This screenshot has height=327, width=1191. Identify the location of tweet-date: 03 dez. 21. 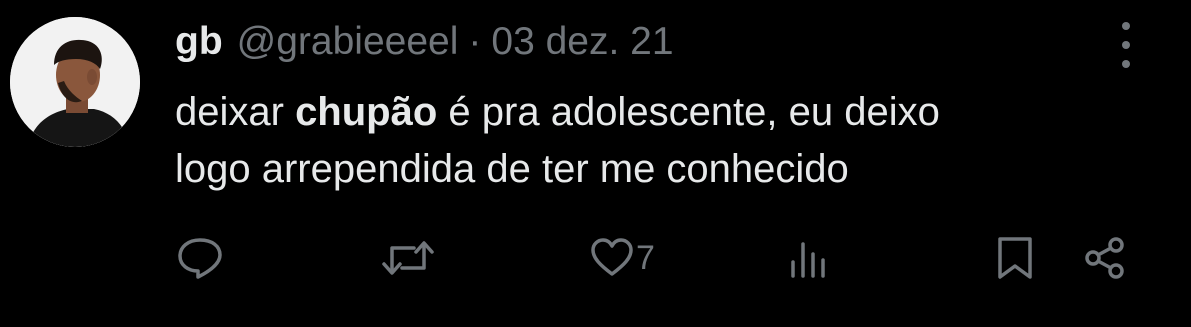
(582, 42).